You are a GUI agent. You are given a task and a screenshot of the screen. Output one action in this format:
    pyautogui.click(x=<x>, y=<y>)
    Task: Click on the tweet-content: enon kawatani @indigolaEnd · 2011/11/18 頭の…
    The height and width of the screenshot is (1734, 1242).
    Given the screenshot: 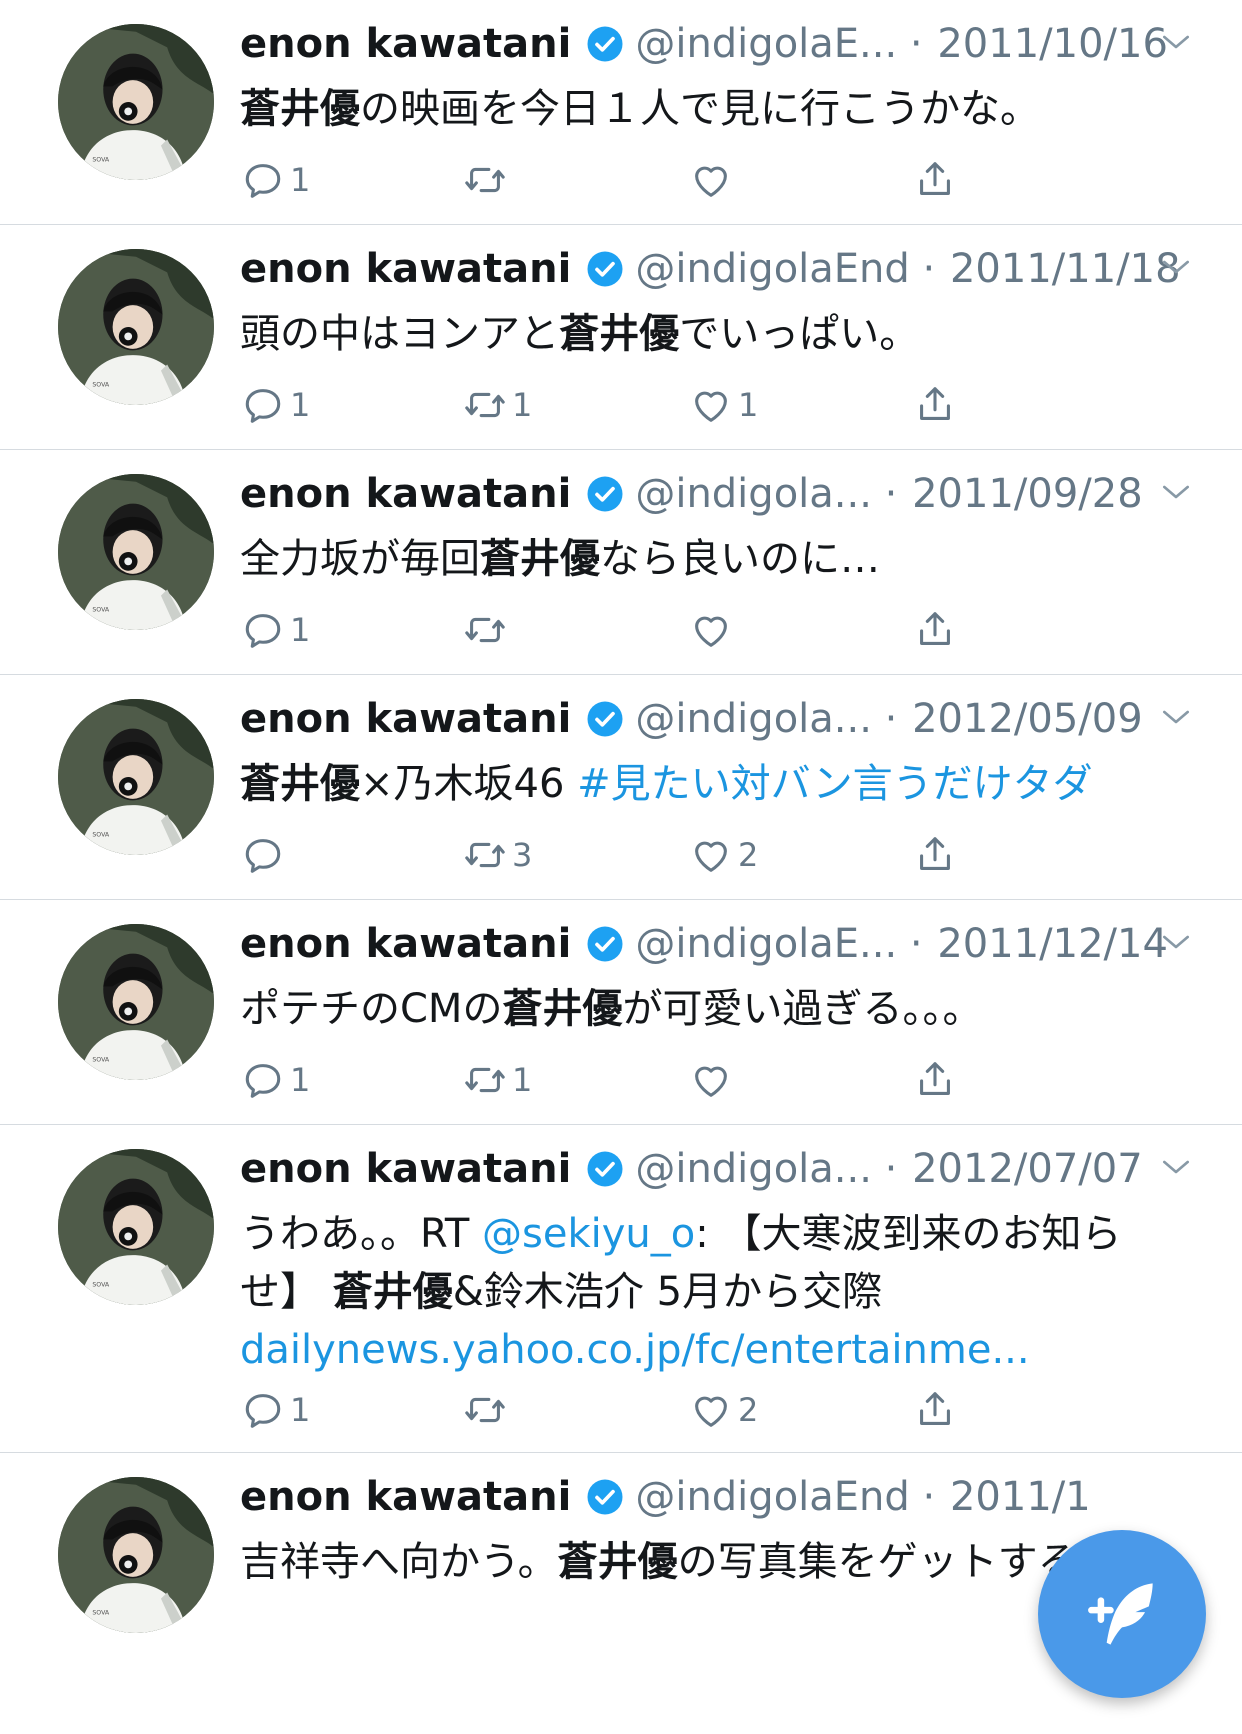 What is the action you would take?
    pyautogui.click(x=721, y=337)
    